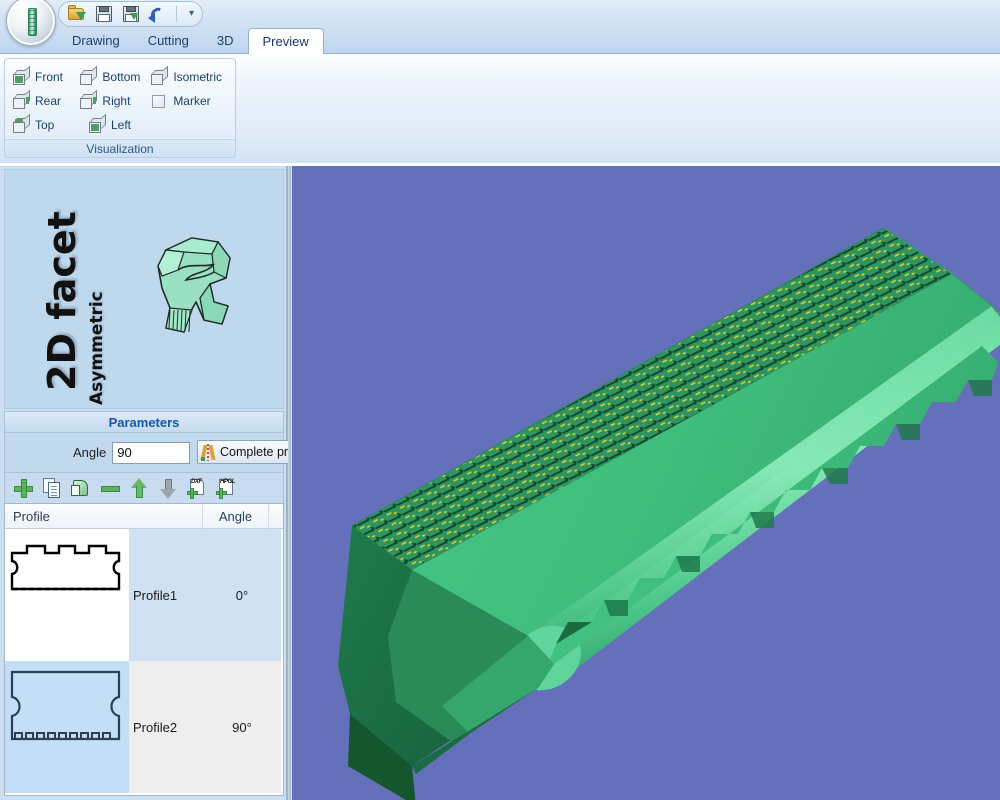 This screenshot has width=1000, height=800. I want to click on profile-list-toolbar: DXF HPGL, so click(144, 488).